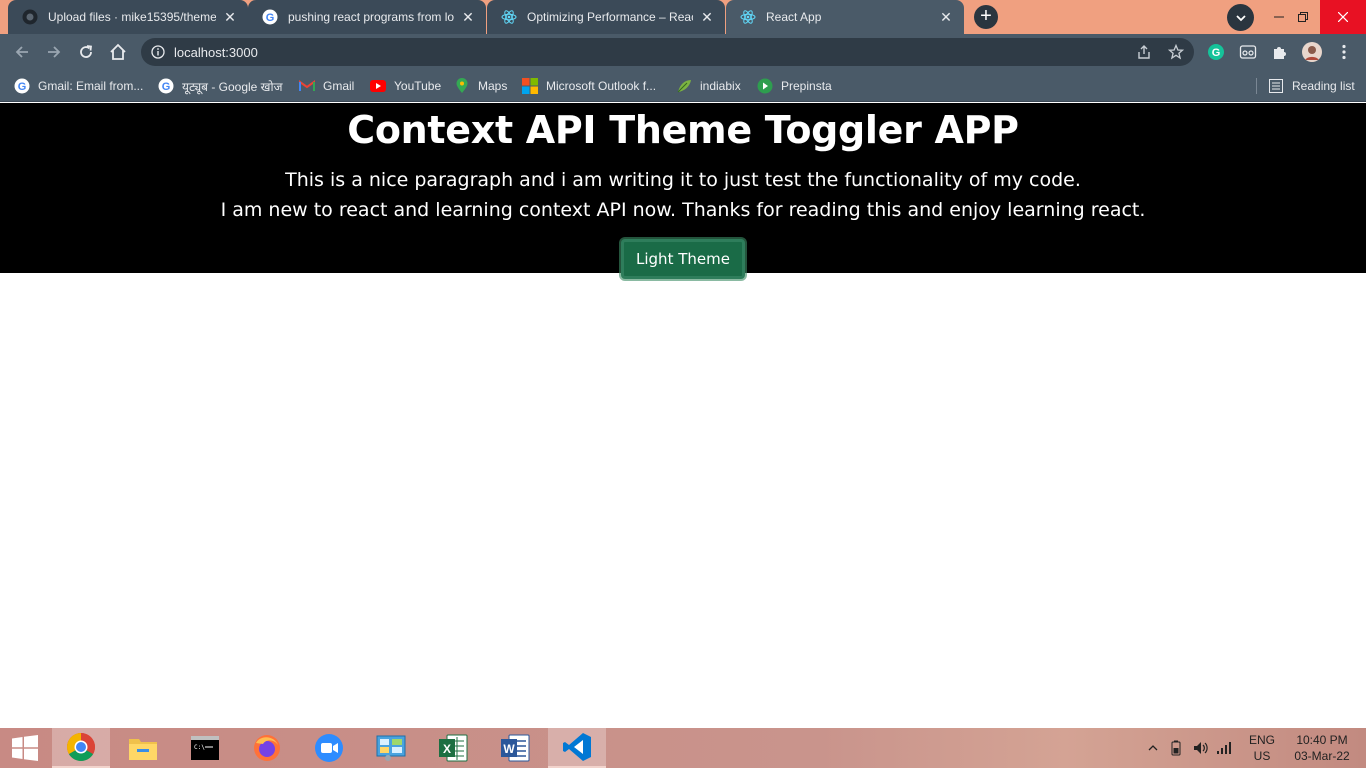 The height and width of the screenshot is (768, 1366). I want to click on bookmark-prepinsta: Prepinsta, so click(794, 86).